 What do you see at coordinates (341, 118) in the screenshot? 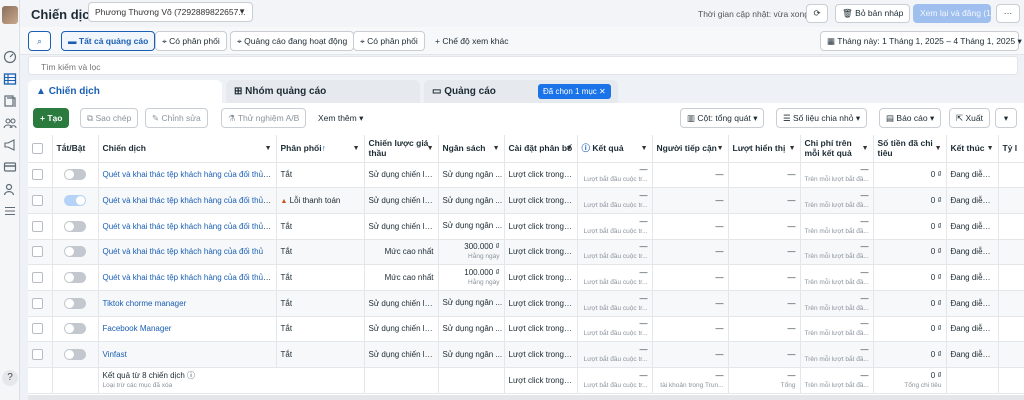
I see `more-actions-button: Xem thêm ▾` at bounding box center [341, 118].